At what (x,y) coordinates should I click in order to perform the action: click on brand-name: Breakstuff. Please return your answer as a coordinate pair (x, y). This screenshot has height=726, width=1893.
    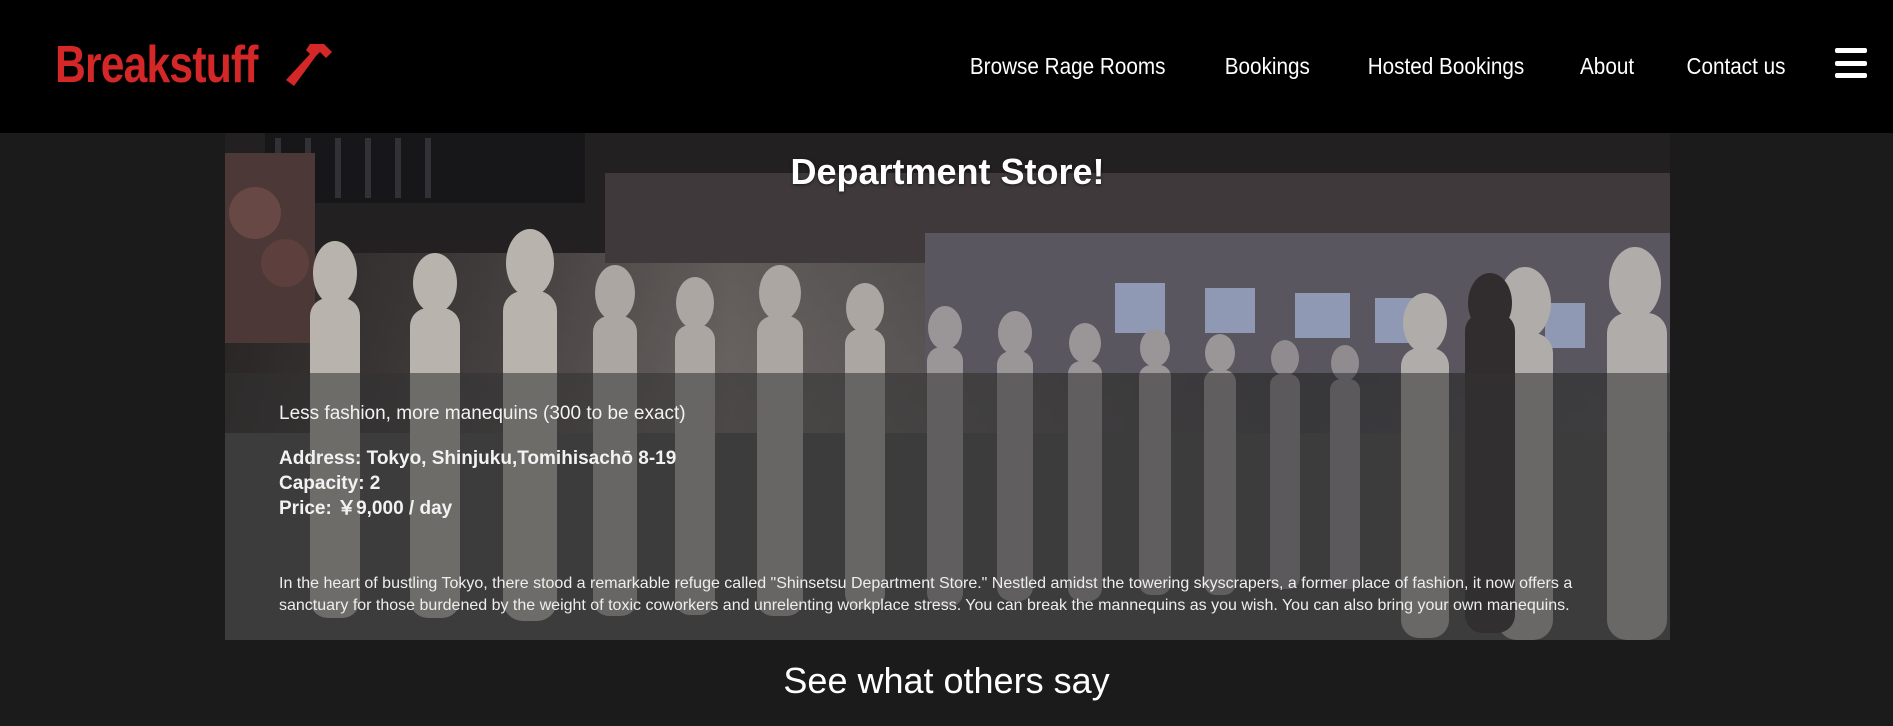
    Looking at the image, I should click on (157, 65).